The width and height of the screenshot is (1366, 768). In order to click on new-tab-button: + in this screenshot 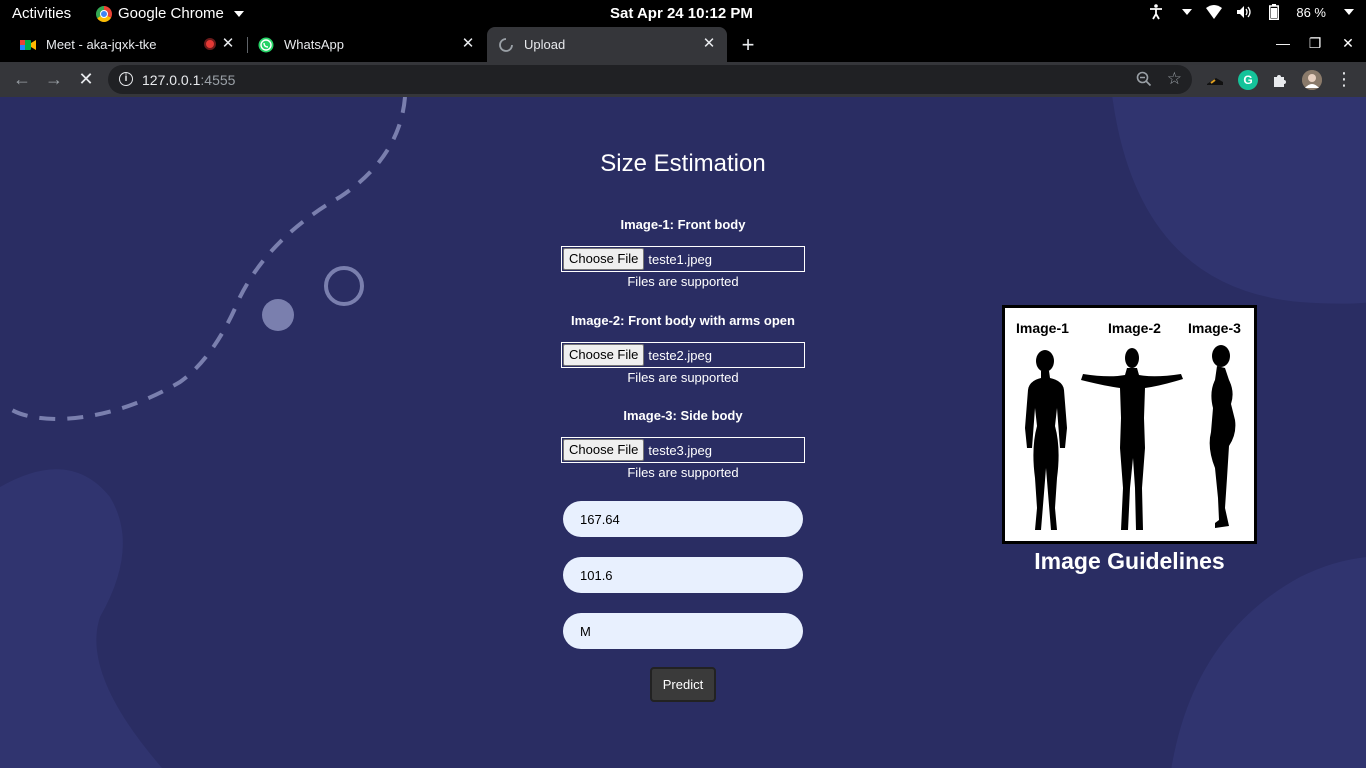, I will do `click(748, 45)`.